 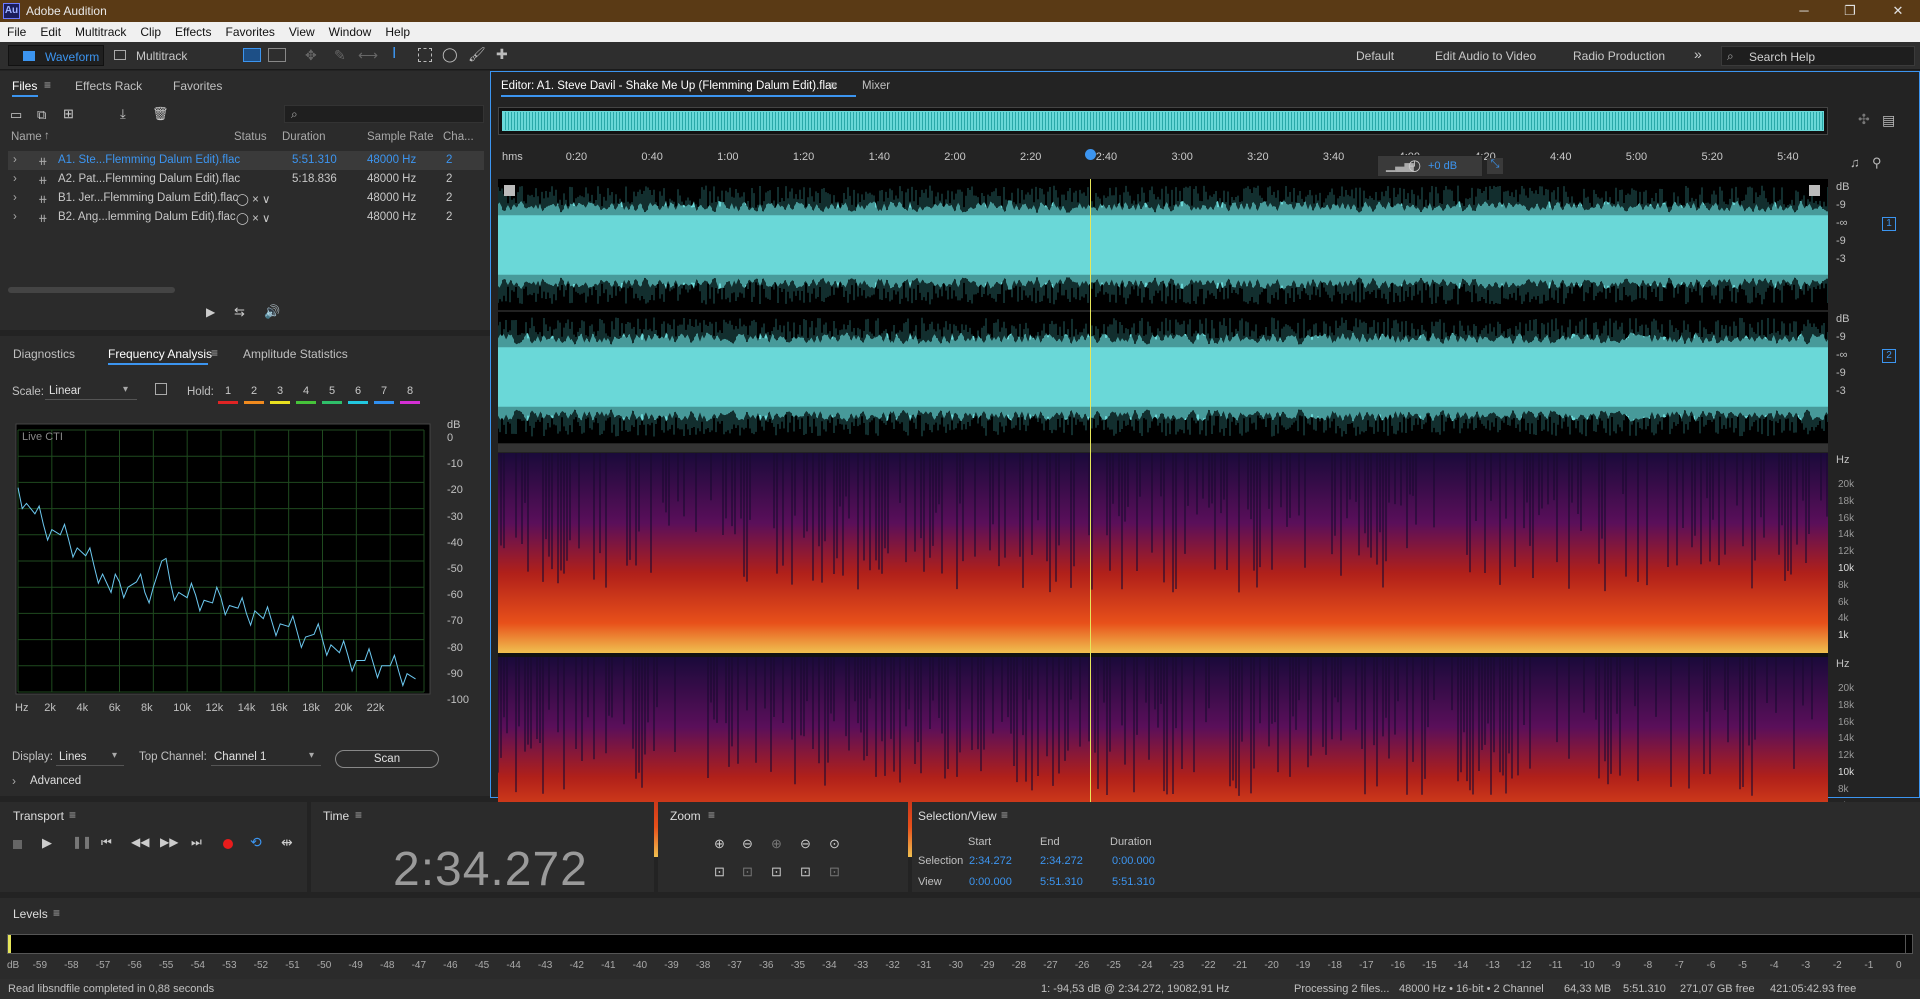 What do you see at coordinates (1889, 356) in the screenshot?
I see `channel-enable-toggle: 2` at bounding box center [1889, 356].